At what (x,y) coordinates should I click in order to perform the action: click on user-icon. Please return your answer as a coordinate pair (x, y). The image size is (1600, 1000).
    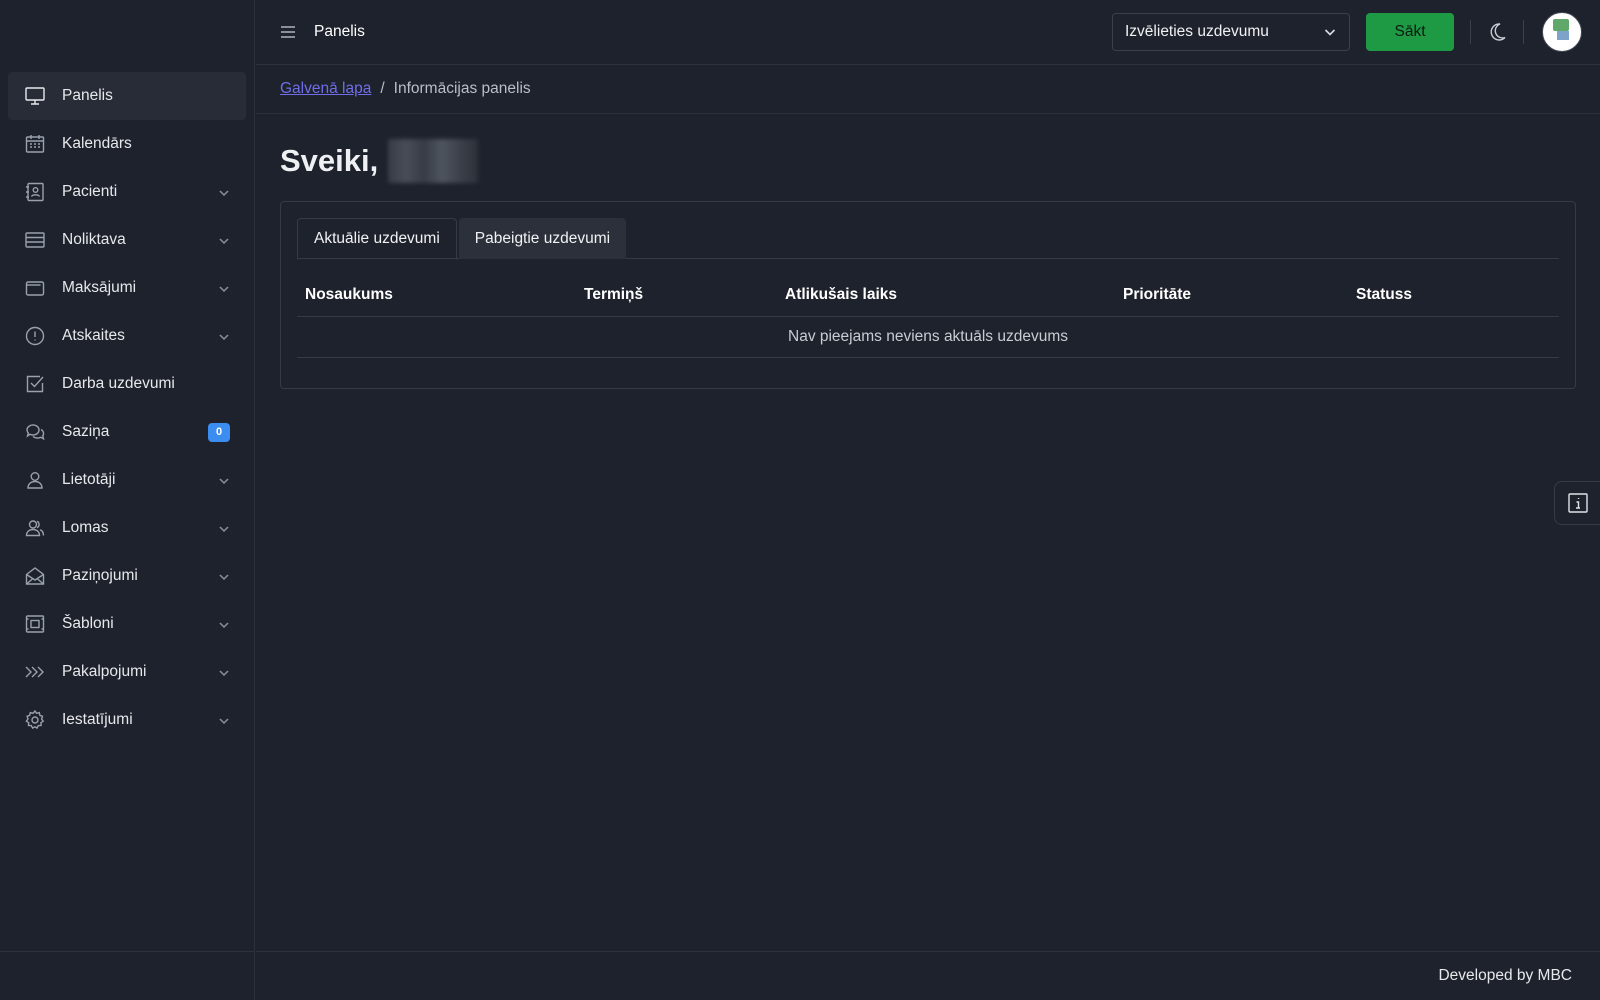
    Looking at the image, I should click on (35, 480).